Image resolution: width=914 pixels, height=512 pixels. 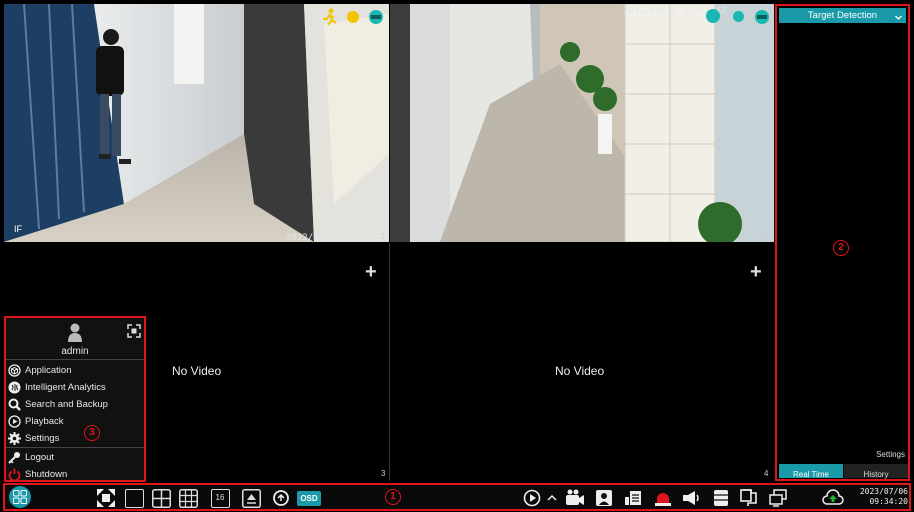 I want to click on menu-item-label: Shutdown, so click(x=46, y=474).